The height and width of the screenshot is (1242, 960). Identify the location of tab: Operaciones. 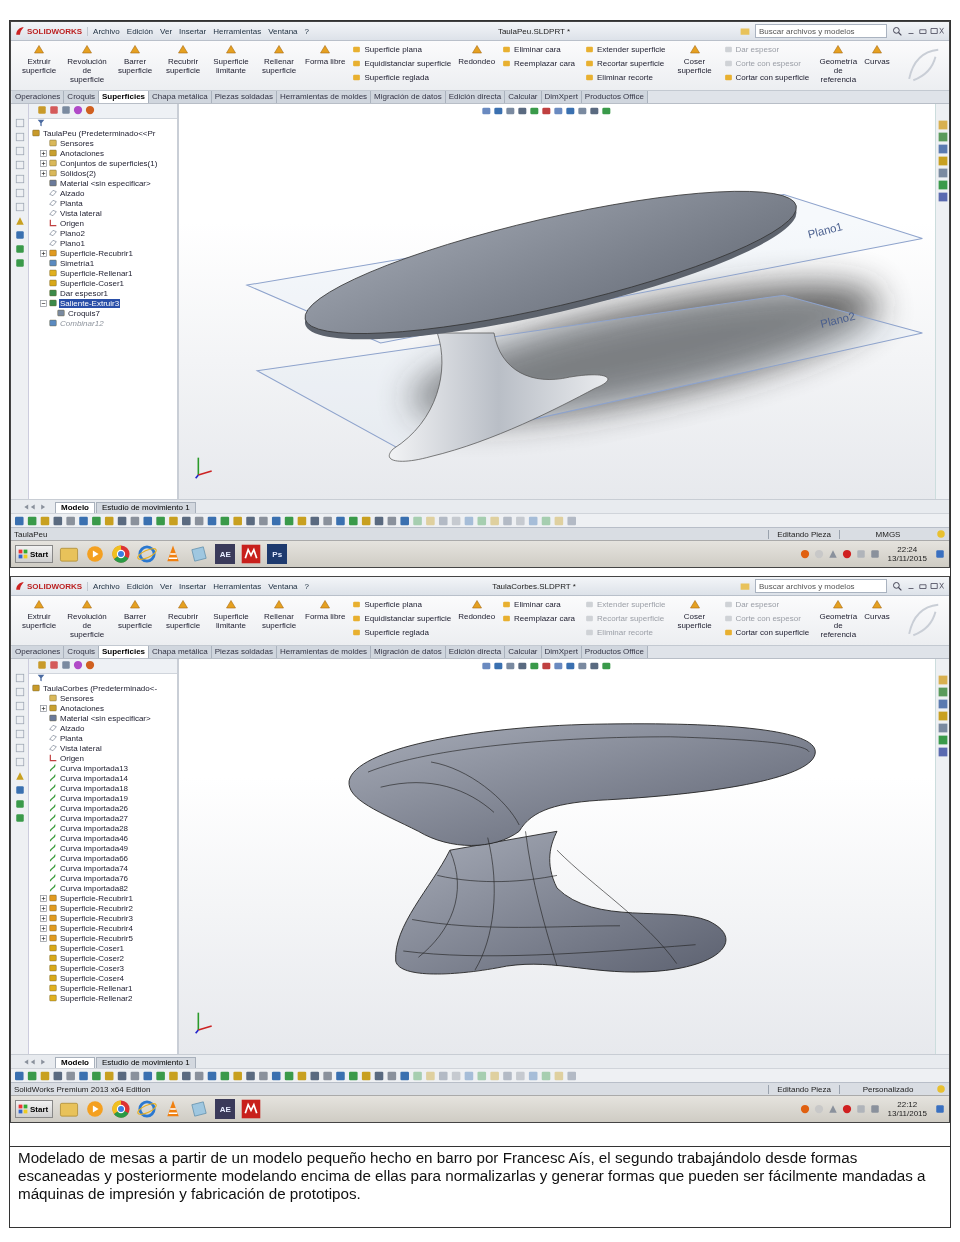
(38, 97).